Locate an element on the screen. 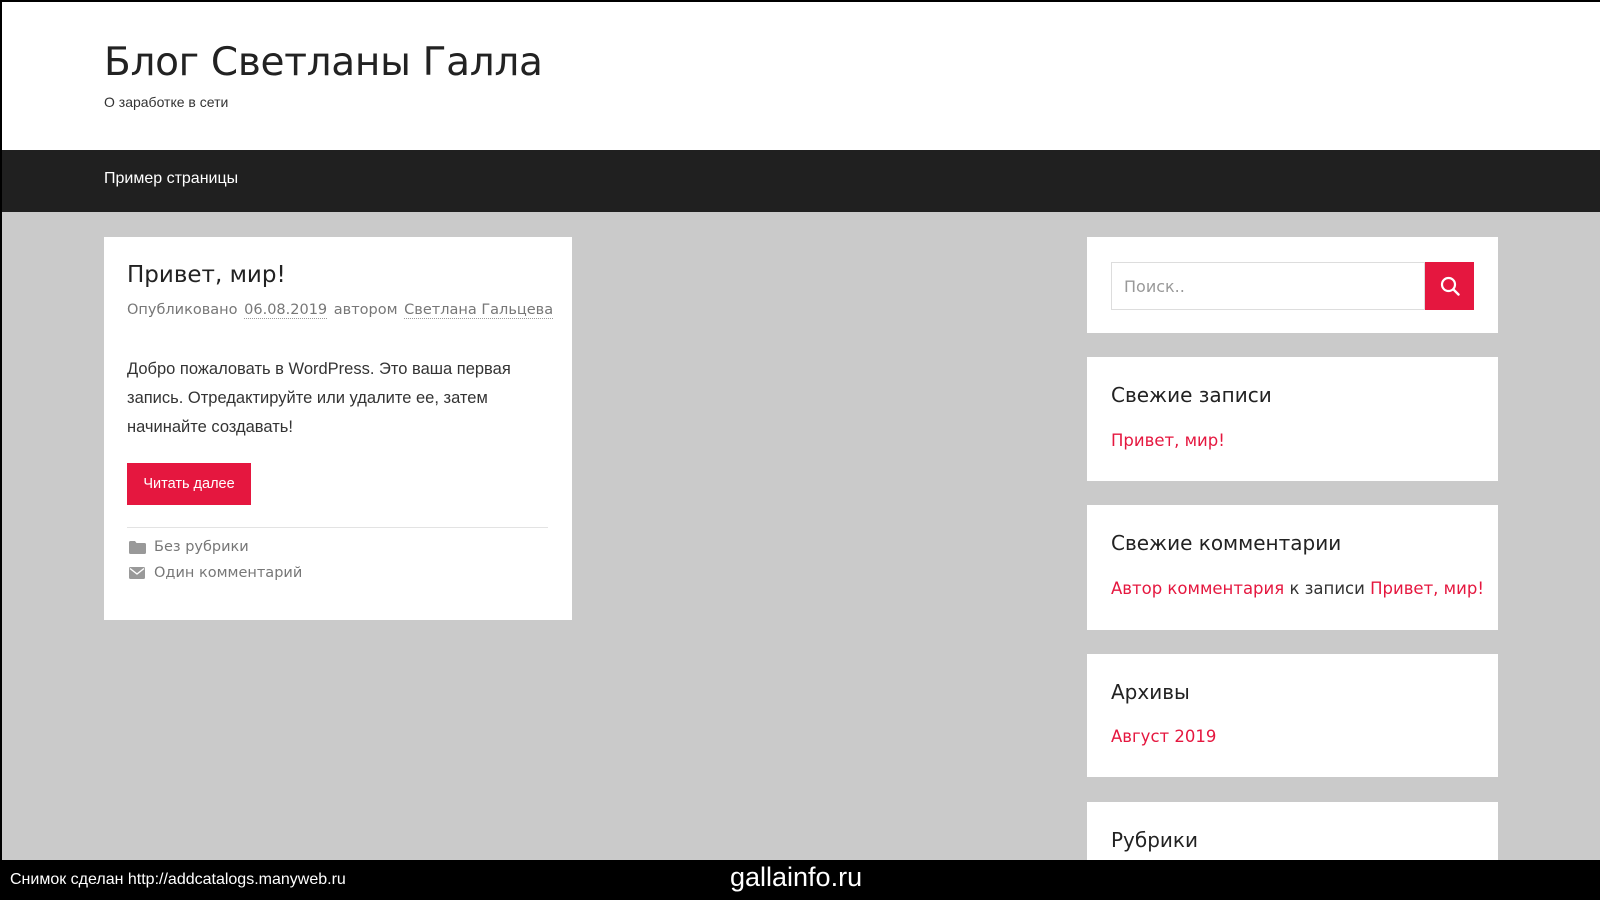  search-button is located at coordinates (1449, 286).